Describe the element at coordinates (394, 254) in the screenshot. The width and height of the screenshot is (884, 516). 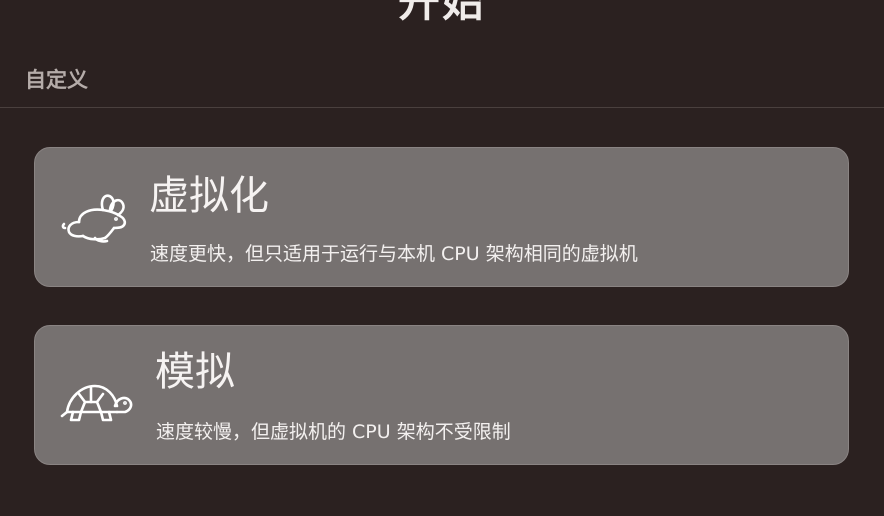
I see `virtualize-description: 速度更快，但只适用于运行与本机 CPU 架构相同的虚拟机` at that location.